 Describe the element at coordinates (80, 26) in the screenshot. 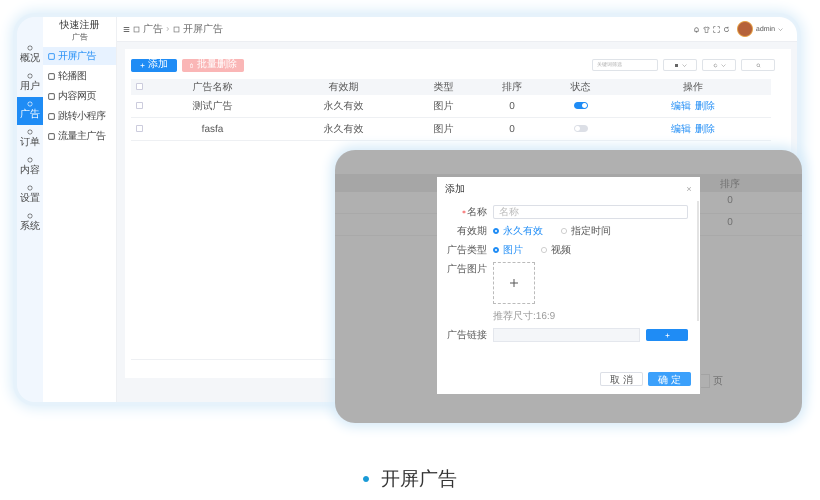

I see `app-title: 快速注册` at that location.